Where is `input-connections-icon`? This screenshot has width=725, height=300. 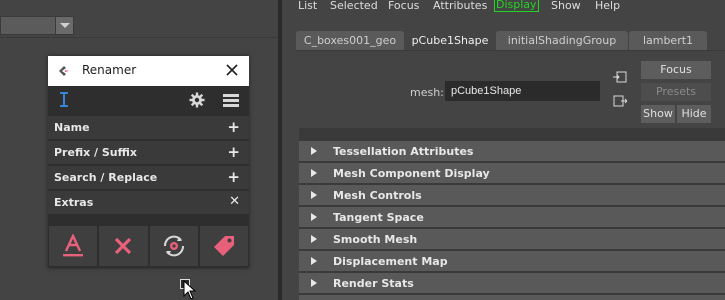 input-connections-icon is located at coordinates (620, 77).